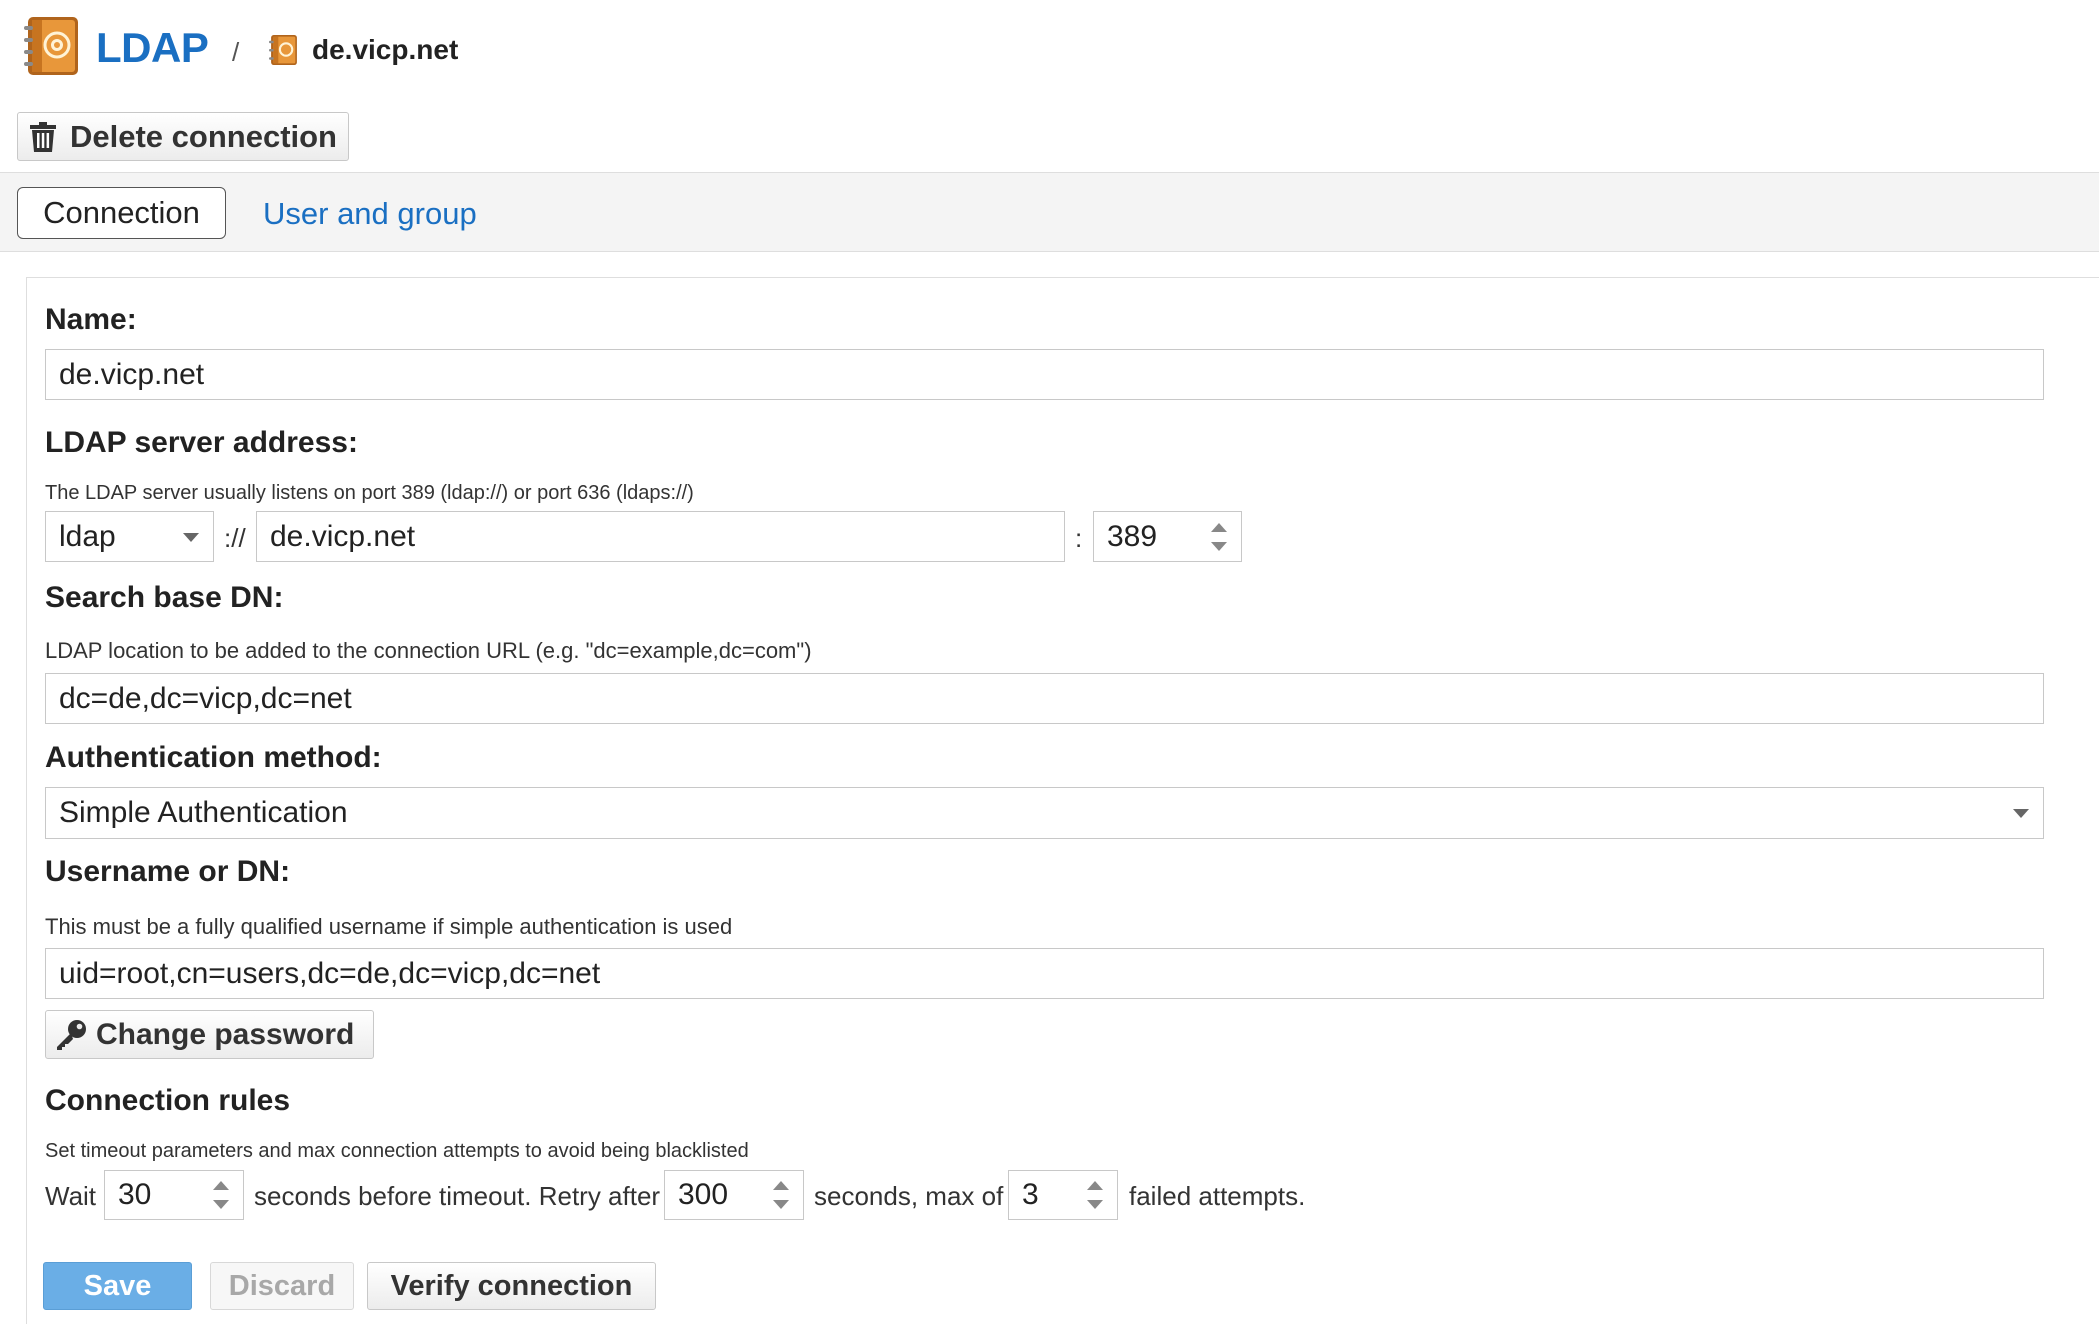 Image resolution: width=2099 pixels, height=1324 pixels. What do you see at coordinates (1167, 536) in the screenshot?
I see `port-stepper: 389` at bounding box center [1167, 536].